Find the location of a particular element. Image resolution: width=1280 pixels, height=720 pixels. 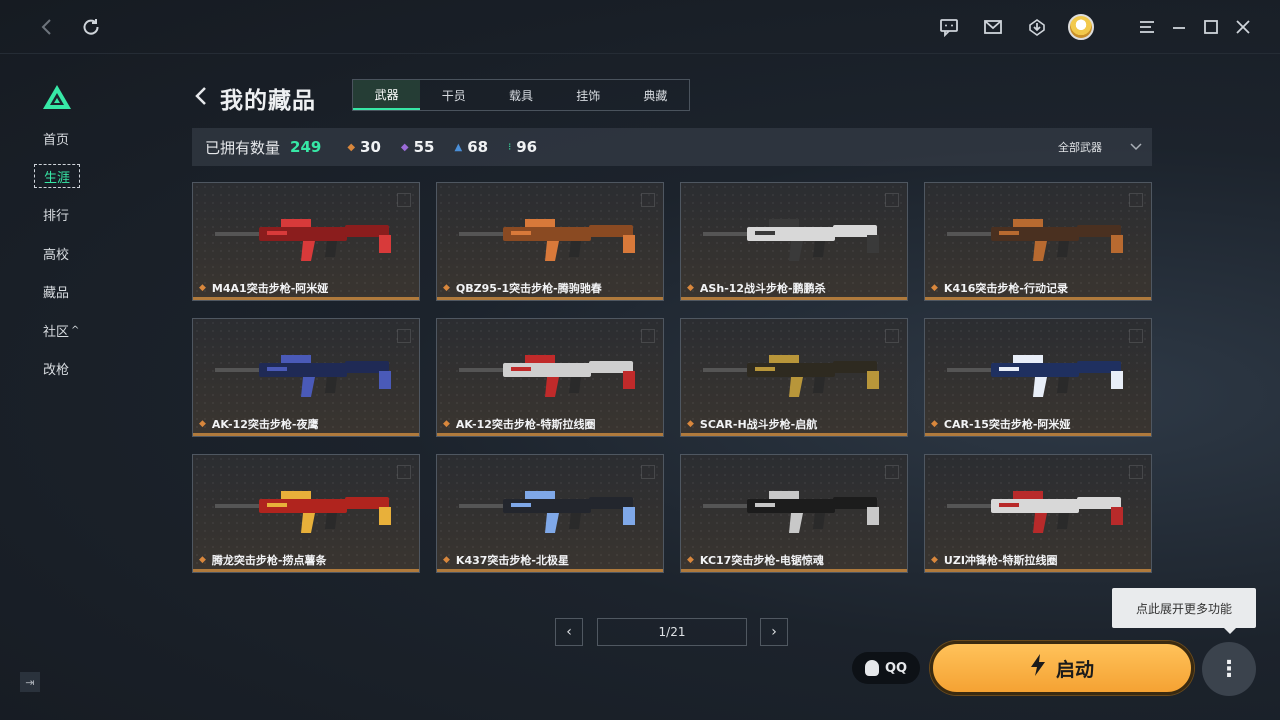

weapon-card: ◆ ASh-12战斗步枪-鹏鹏杀 is located at coordinates (794, 241).